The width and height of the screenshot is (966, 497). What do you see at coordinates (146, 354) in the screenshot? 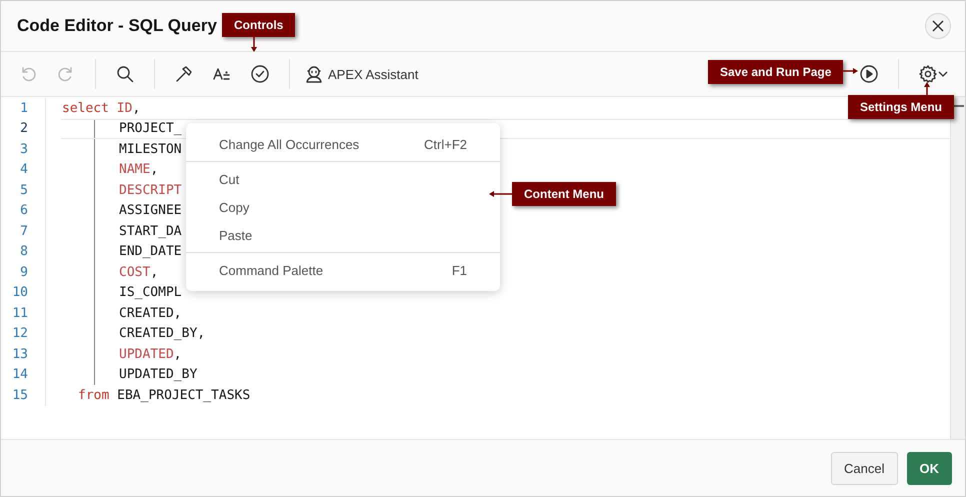
I see `code-text: UPDATED` at bounding box center [146, 354].